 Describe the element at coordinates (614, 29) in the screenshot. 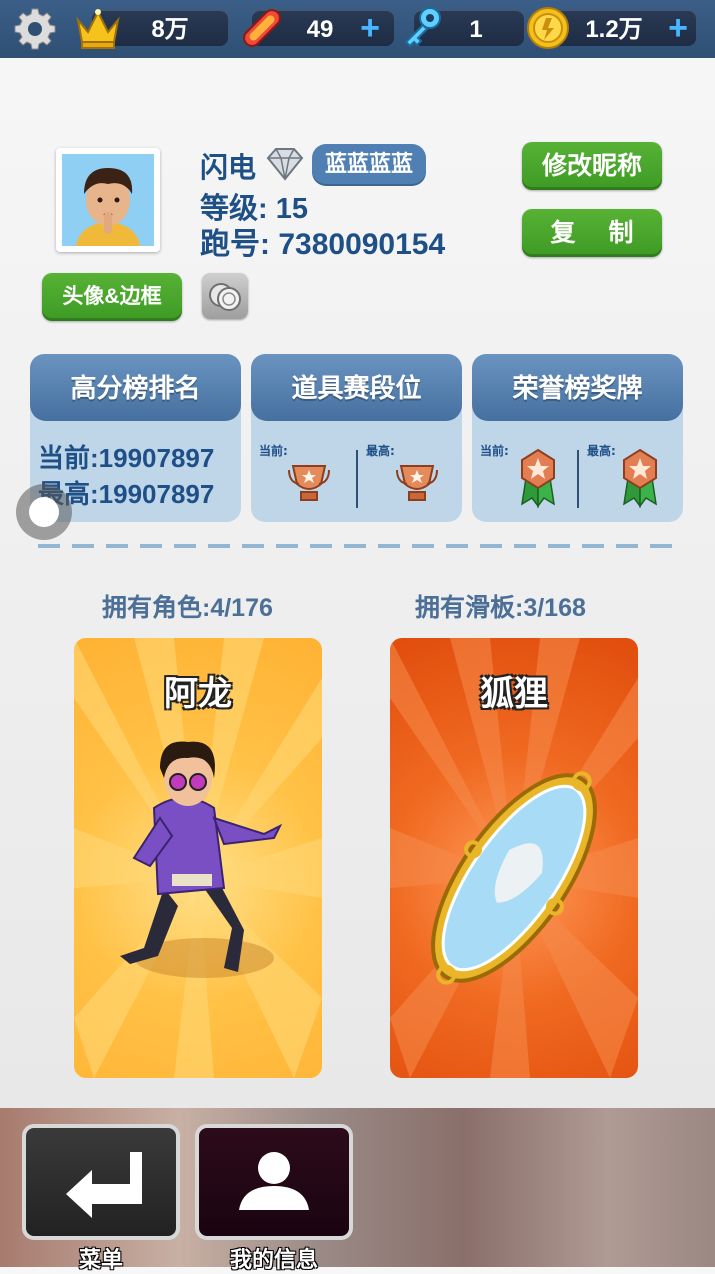

I see `coin-count: 1.2万` at that location.